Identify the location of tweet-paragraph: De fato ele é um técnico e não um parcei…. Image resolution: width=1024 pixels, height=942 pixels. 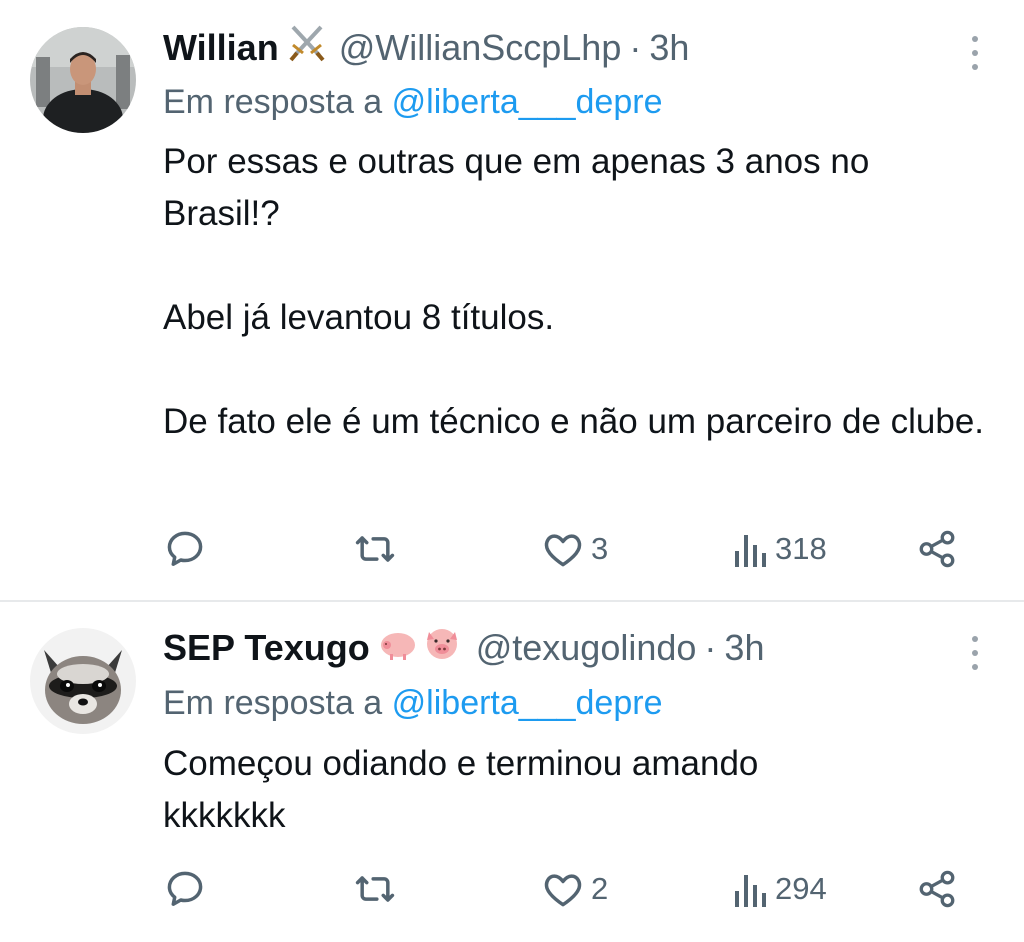
(574, 421).